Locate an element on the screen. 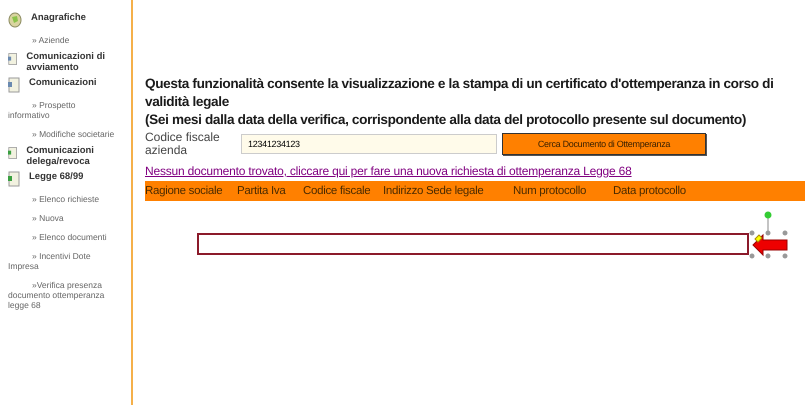 This screenshot has height=405, width=805. menu-link: »Verifica presenza documento ottemperanza legge 68 is located at coordinates (63, 294).